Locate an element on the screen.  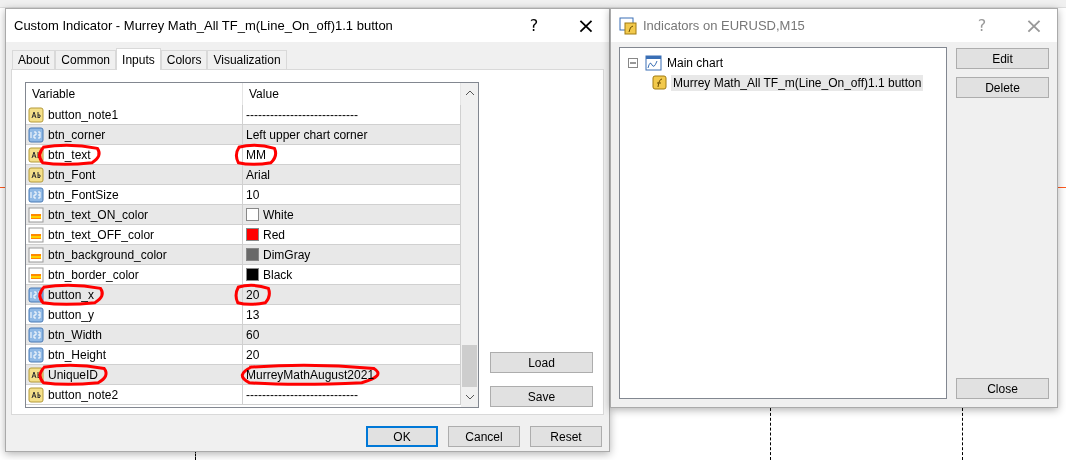
side-button: Save is located at coordinates (541, 396).